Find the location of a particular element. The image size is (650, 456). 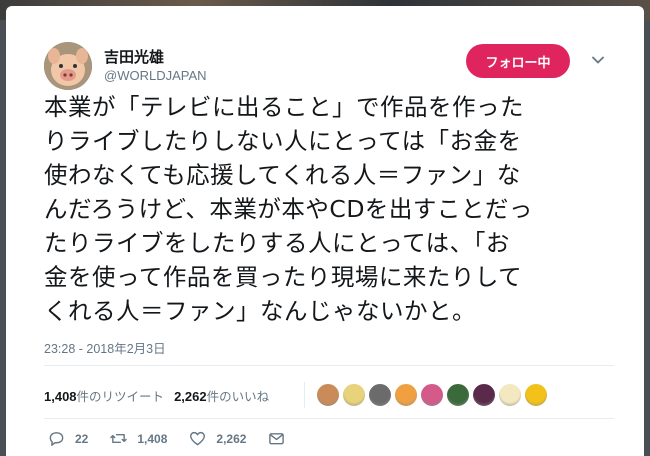

liker-avatars is located at coordinates (433, 395).